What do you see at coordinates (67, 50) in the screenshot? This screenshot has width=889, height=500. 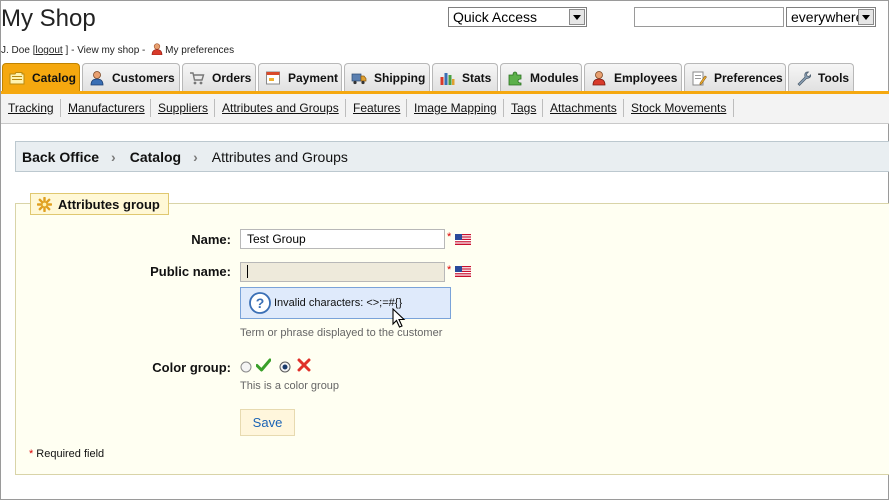 I see `bracket-close: ]` at bounding box center [67, 50].